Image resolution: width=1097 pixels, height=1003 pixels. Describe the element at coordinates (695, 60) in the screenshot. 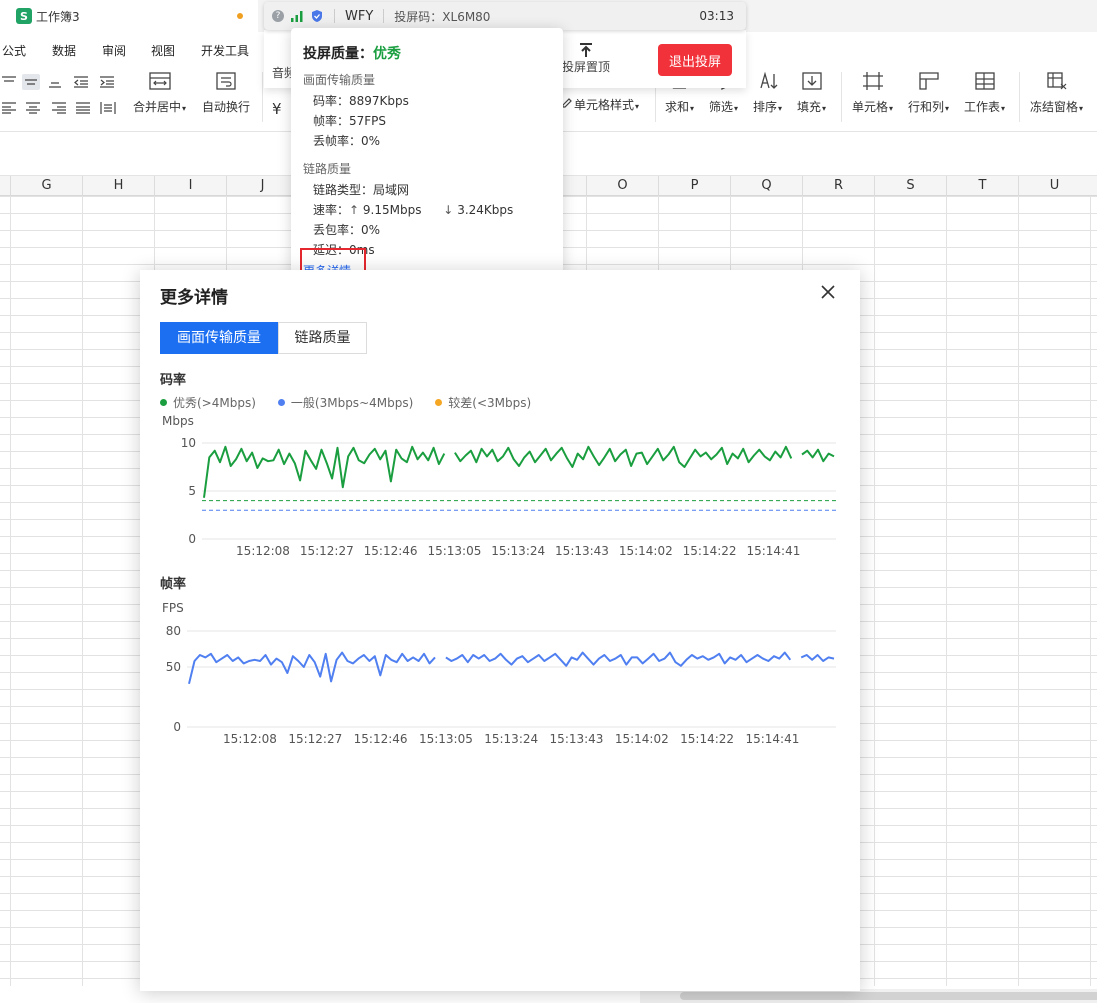

I see `exit-cast-button: 退出投屏` at that location.